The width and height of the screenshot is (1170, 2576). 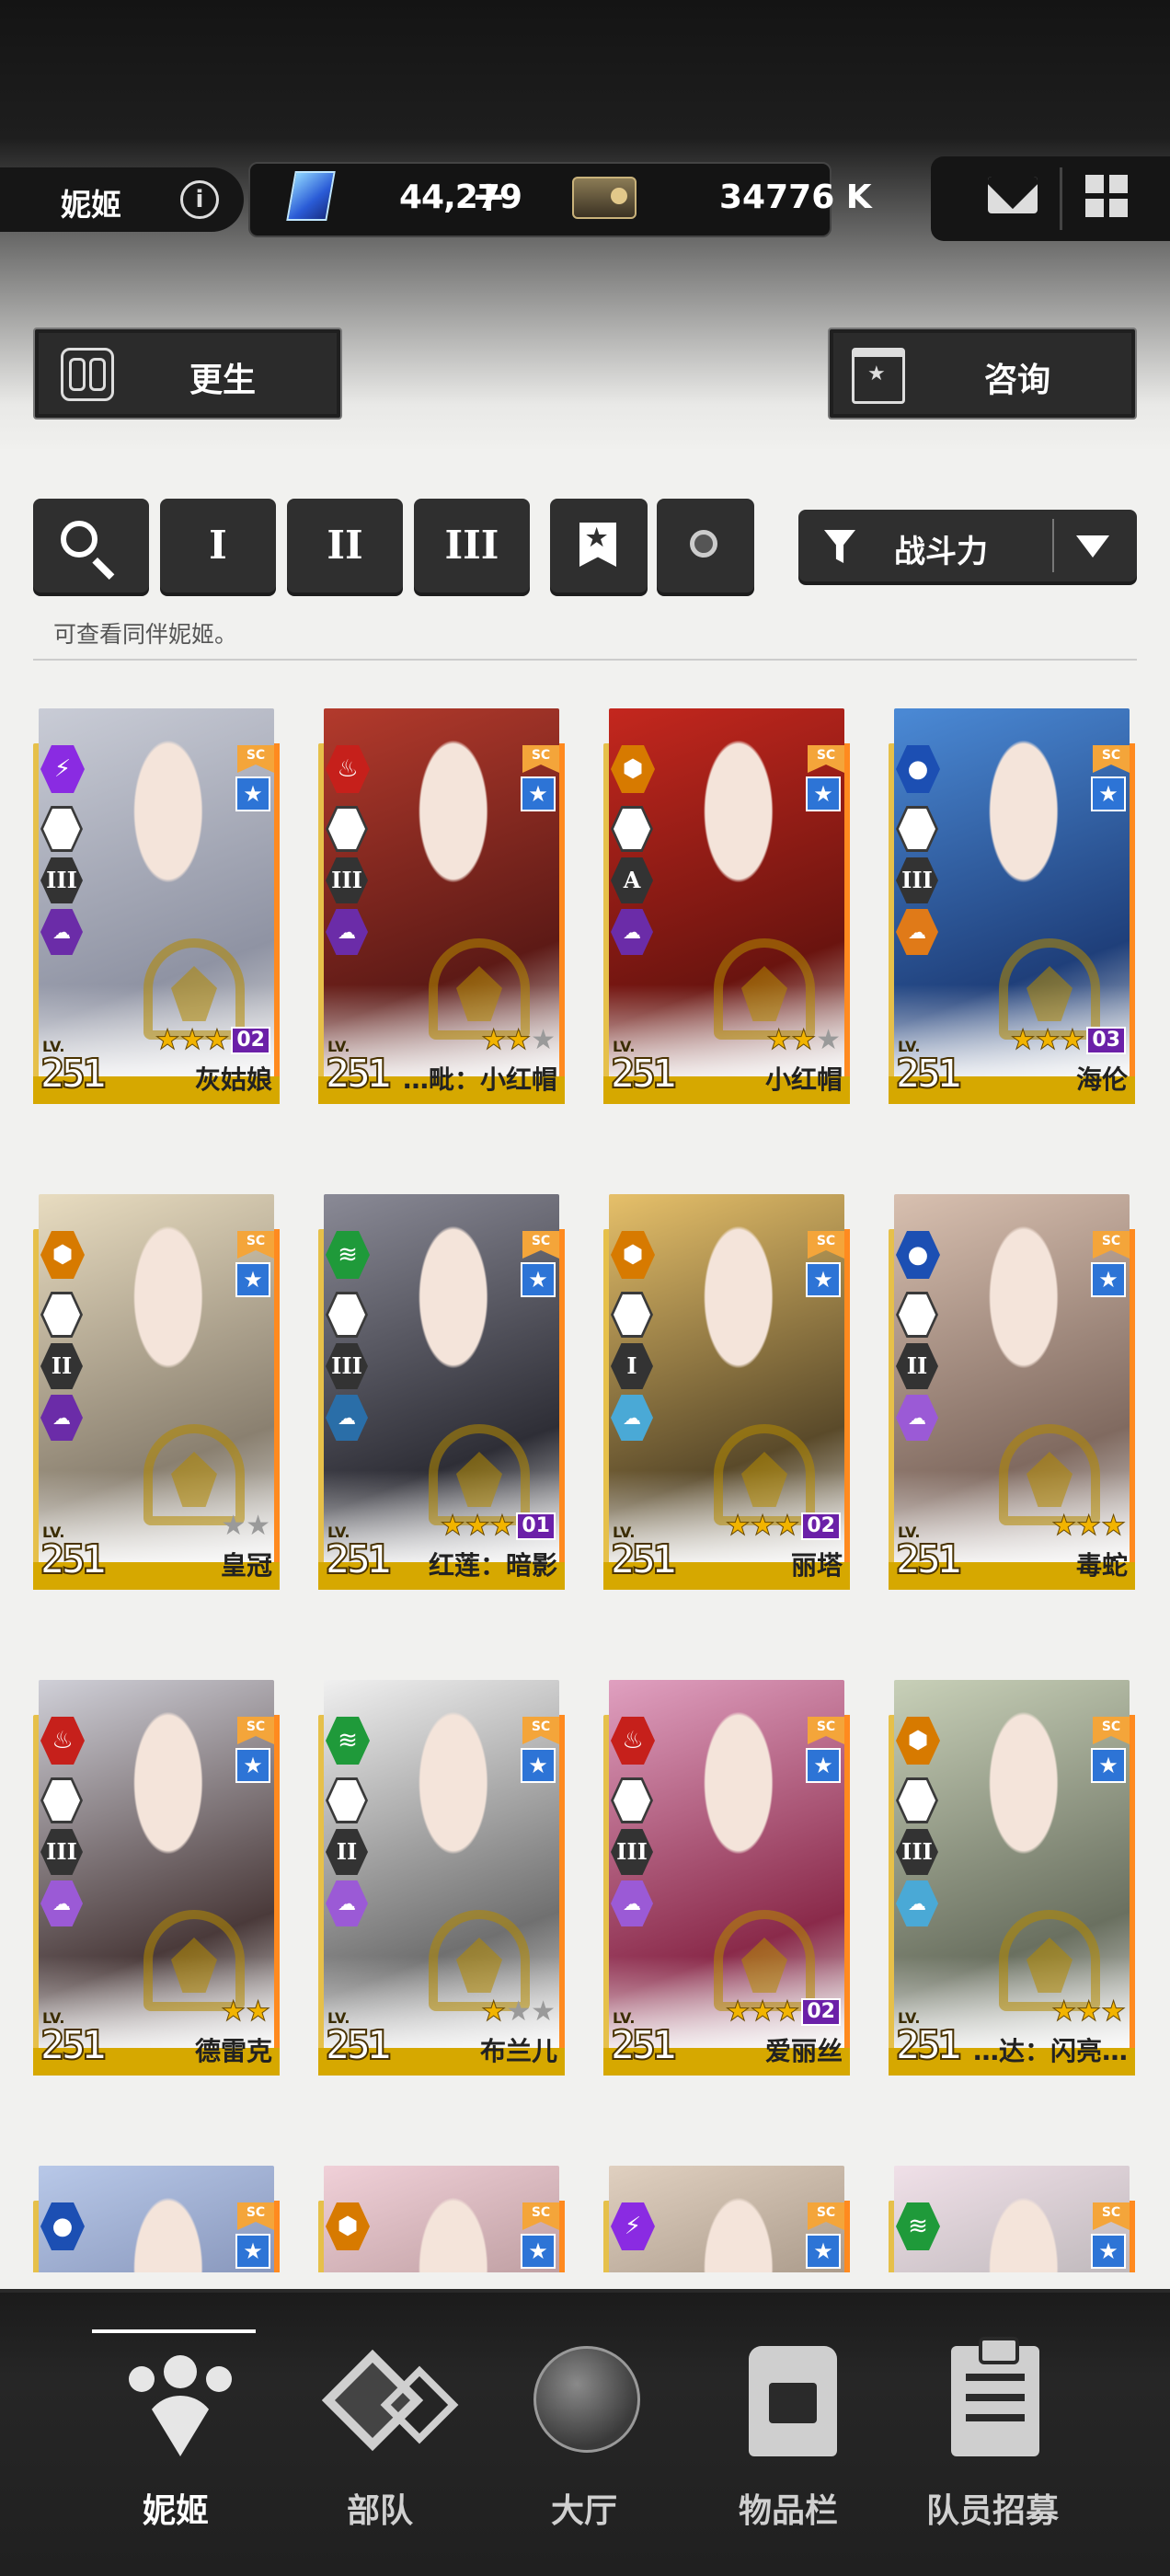 What do you see at coordinates (79, 539) in the screenshot?
I see `search-icon` at bounding box center [79, 539].